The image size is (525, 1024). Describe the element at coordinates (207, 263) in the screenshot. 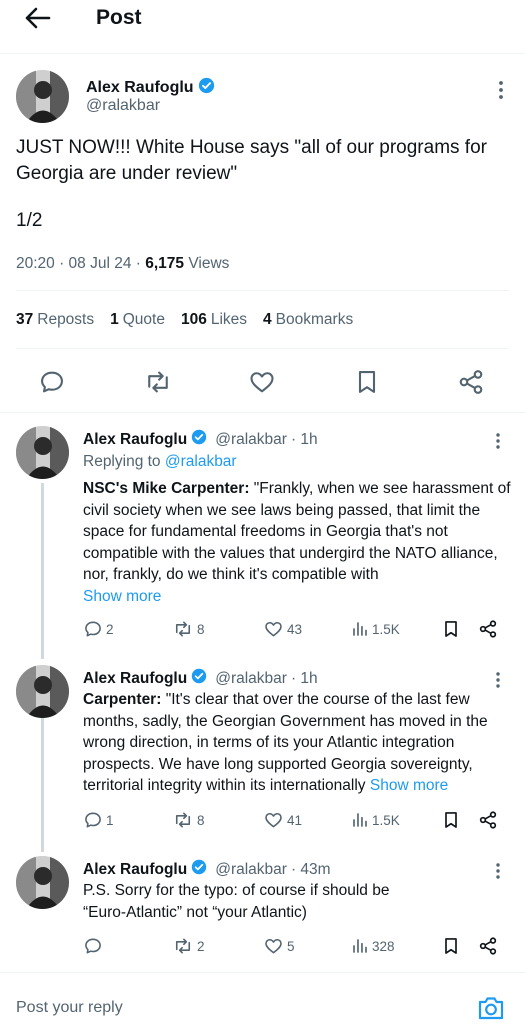

I see `views-label: Views` at that location.